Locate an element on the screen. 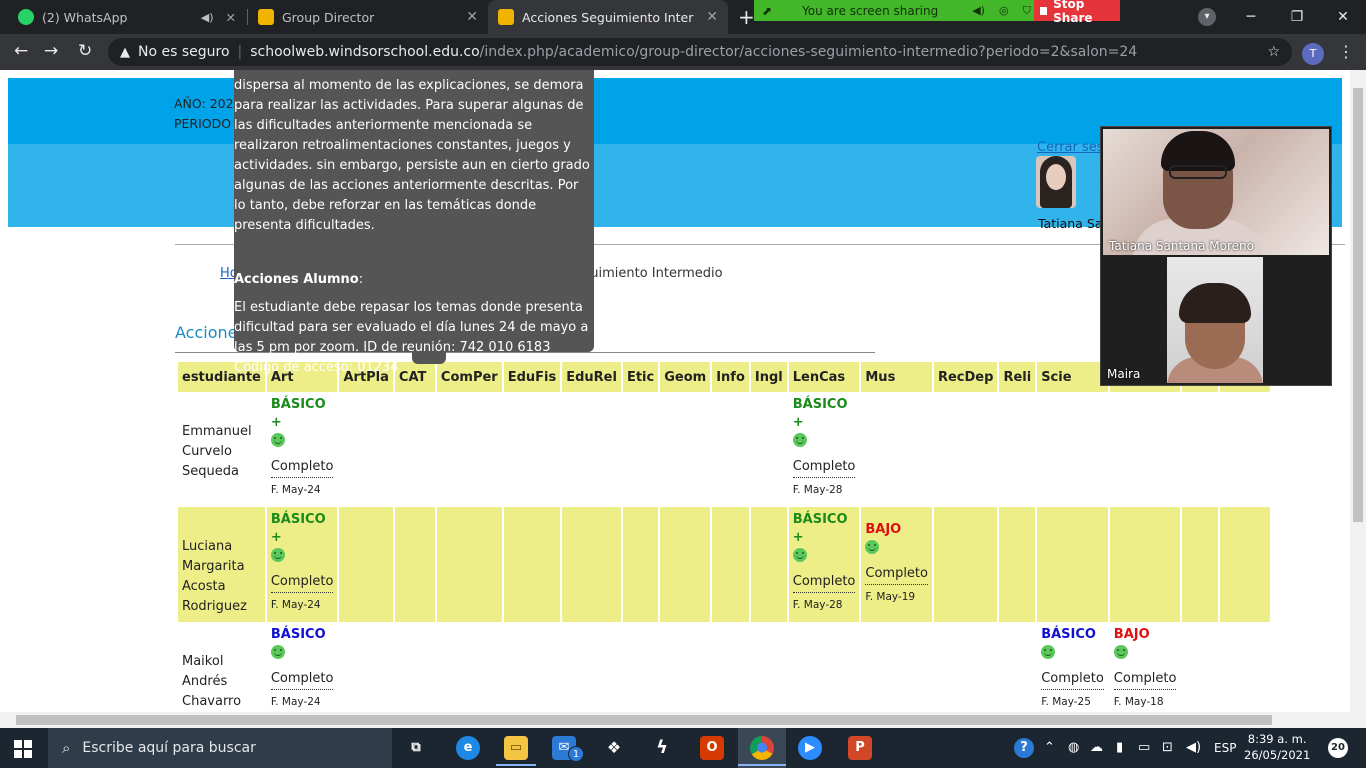 This screenshot has height=768, width=1366. video-tile-participant-1: Tatiana Santana Moreno is located at coordinates (1216, 192).